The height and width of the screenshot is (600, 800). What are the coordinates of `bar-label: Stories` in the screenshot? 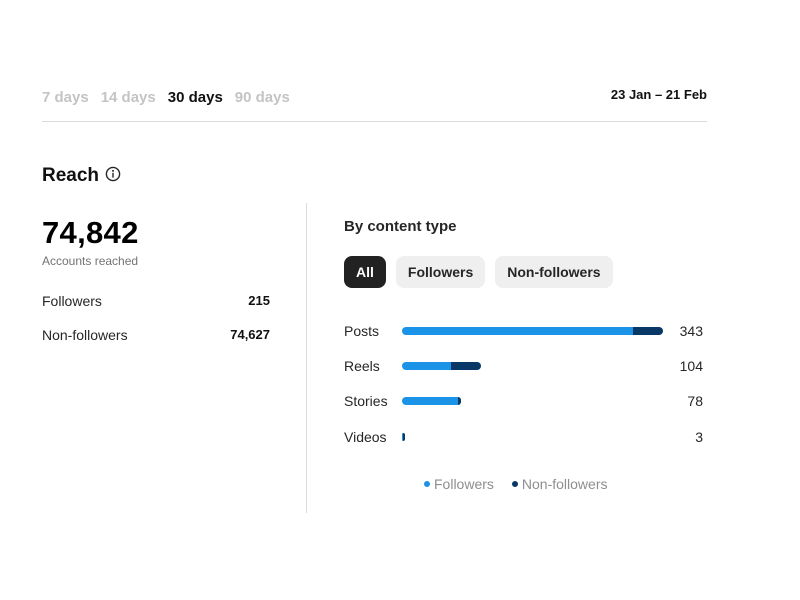 It's located at (366, 401).